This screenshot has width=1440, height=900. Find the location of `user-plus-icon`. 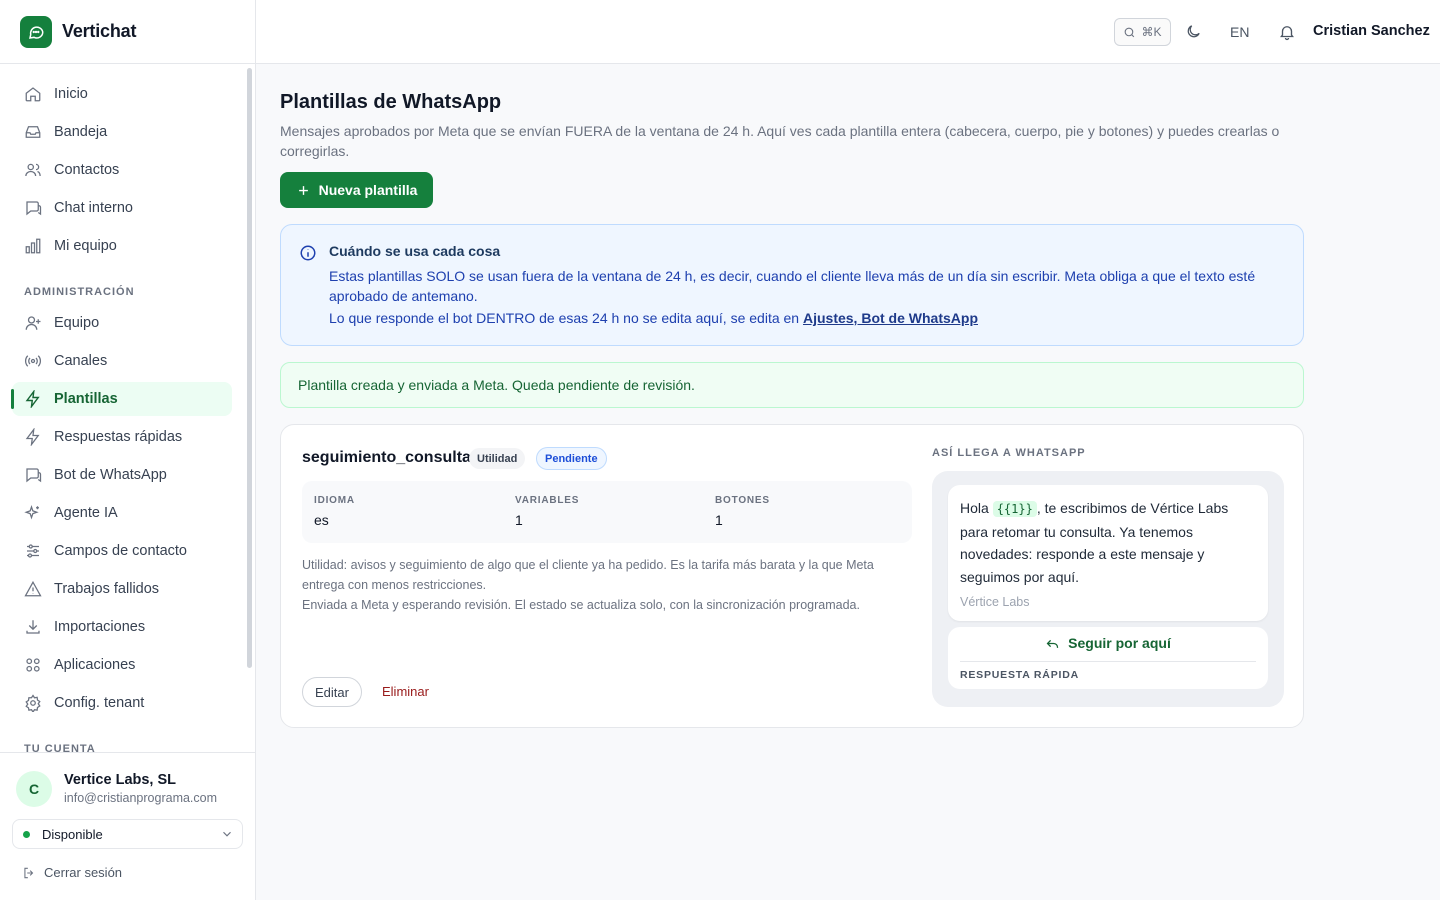

user-plus-icon is located at coordinates (33, 323).